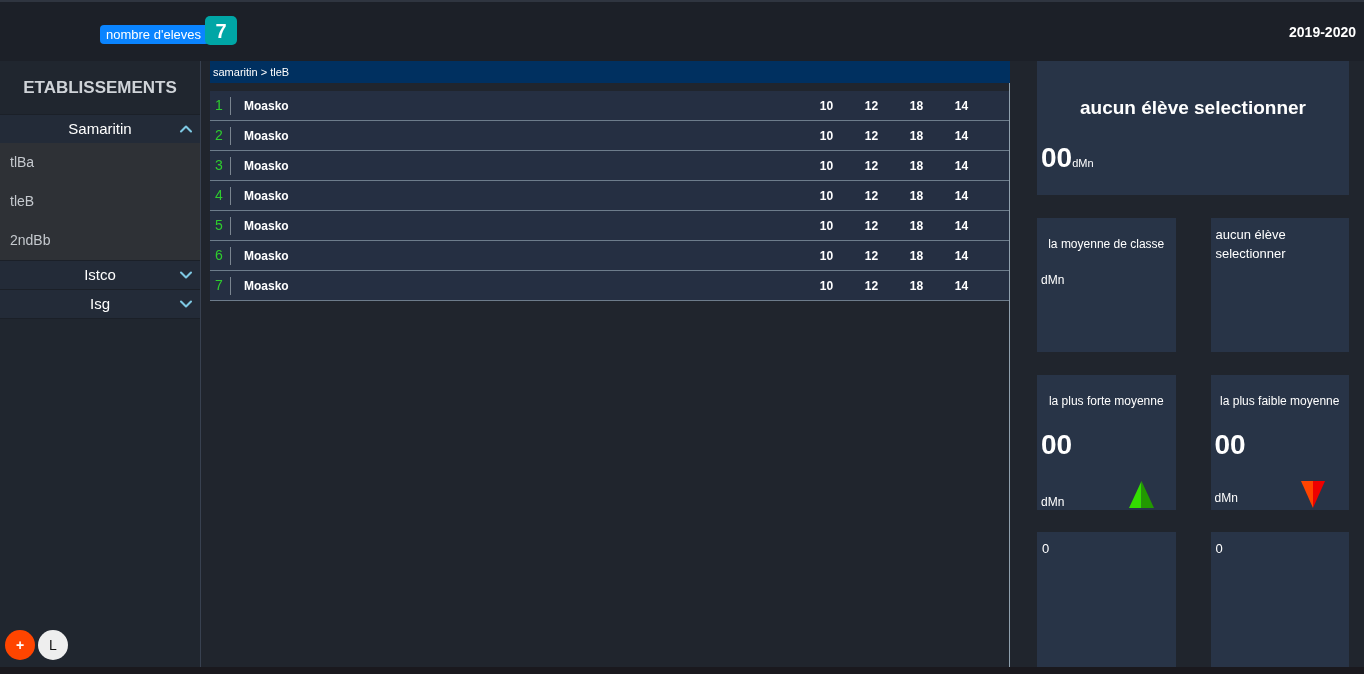 This screenshot has width=1364, height=674. What do you see at coordinates (219, 165) in the screenshot?
I see `row-number: 3` at bounding box center [219, 165].